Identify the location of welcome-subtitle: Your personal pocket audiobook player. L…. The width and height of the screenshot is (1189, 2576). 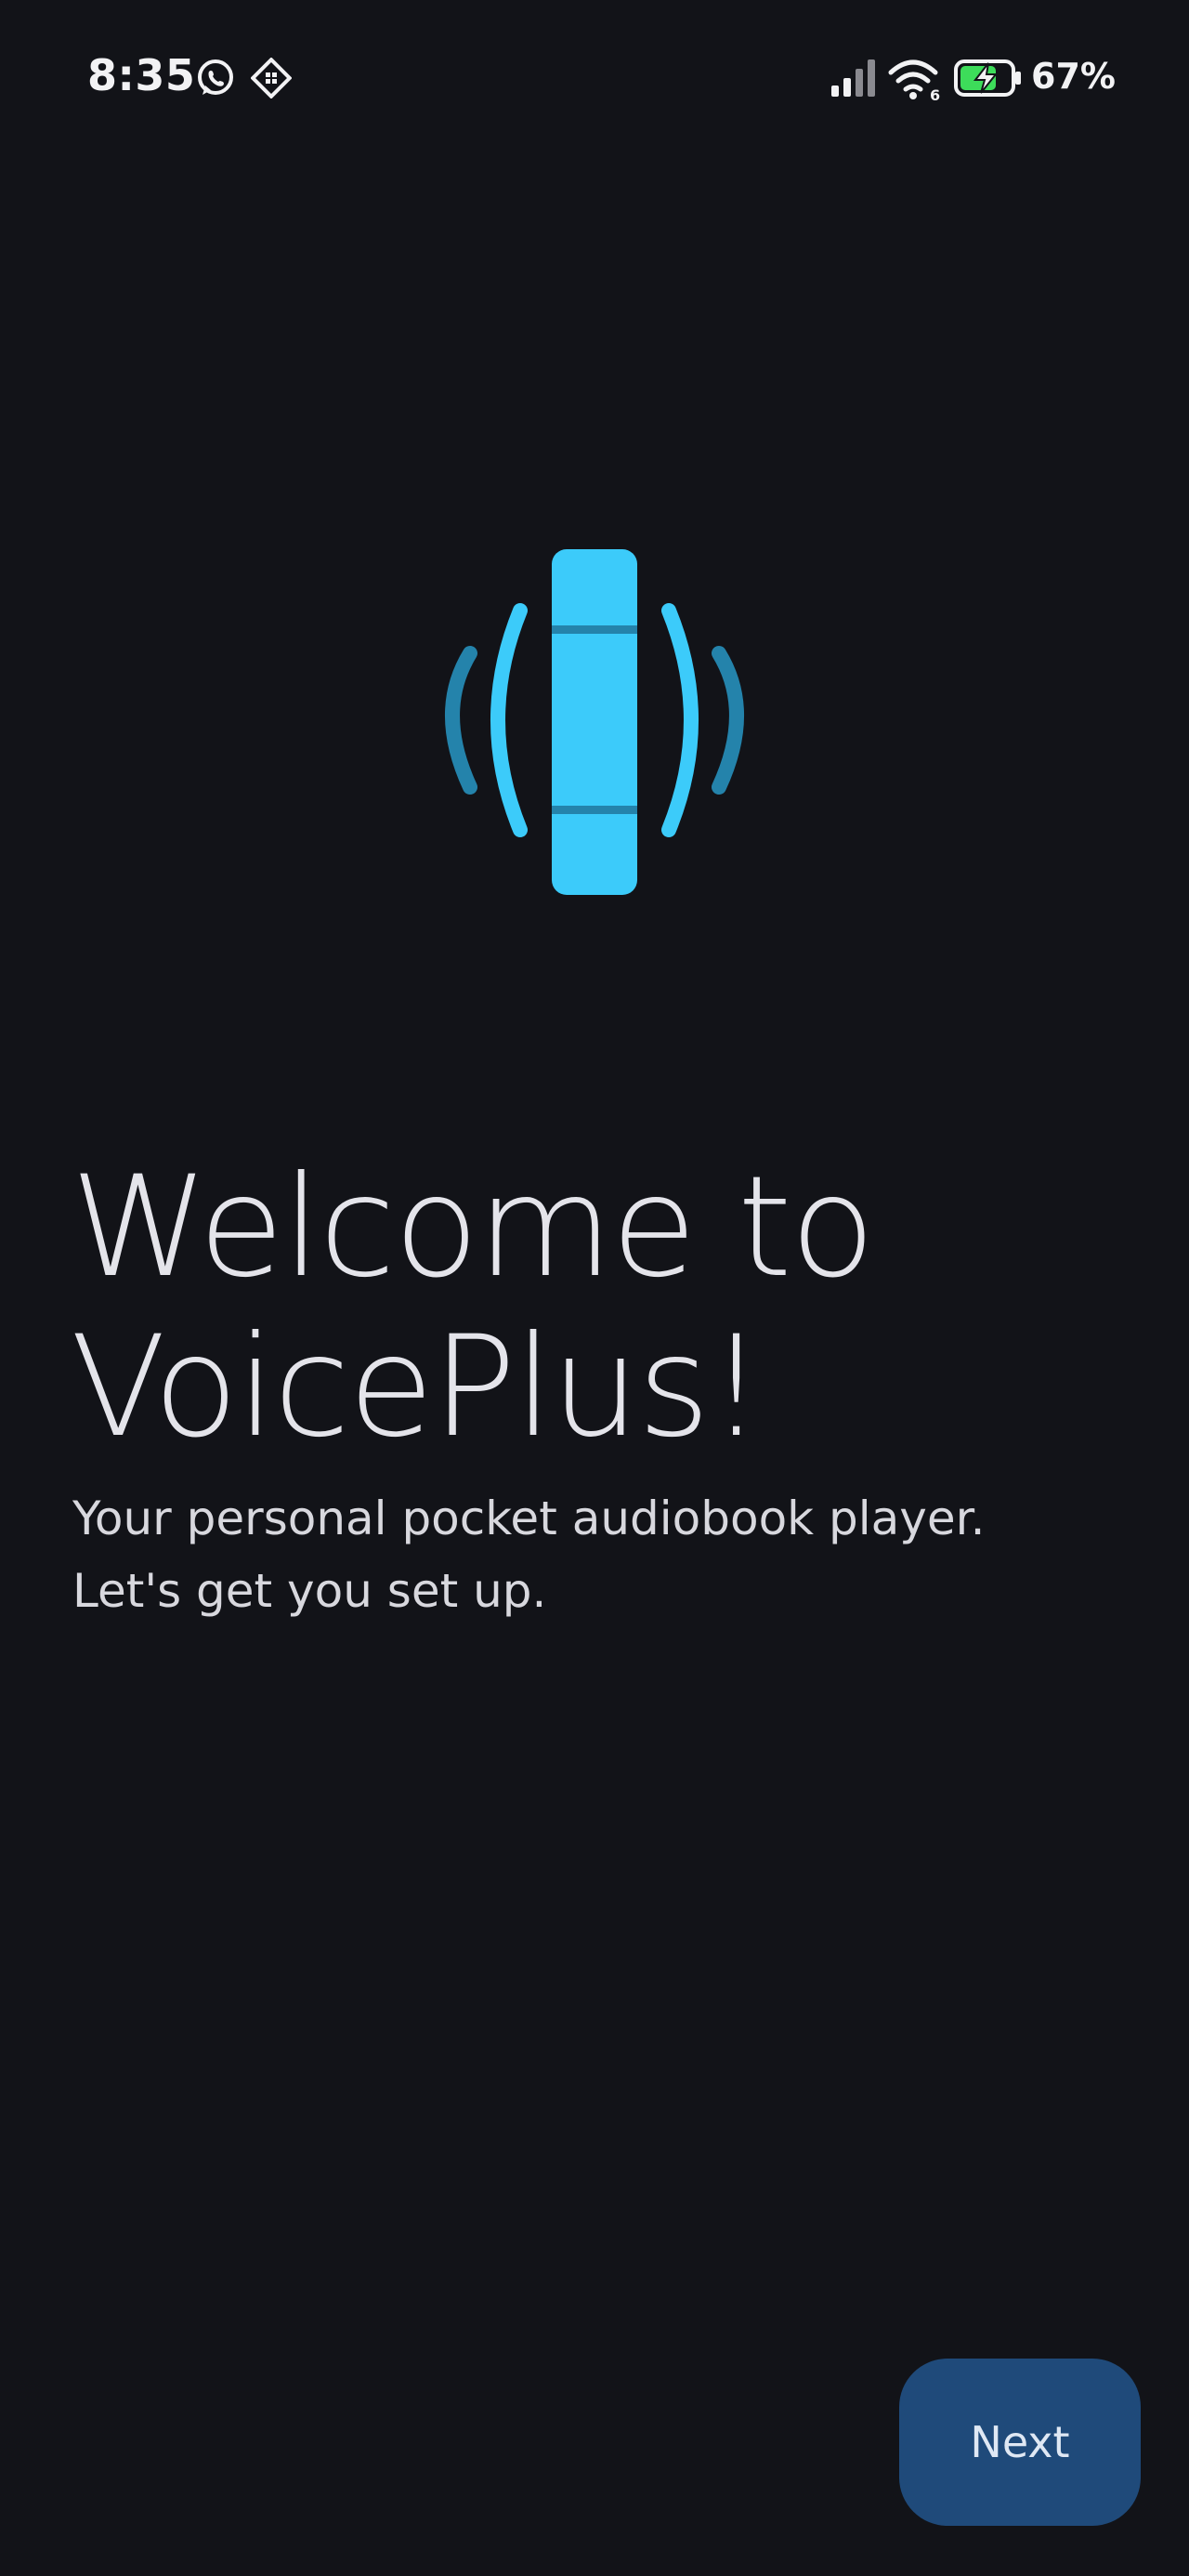
(597, 1554).